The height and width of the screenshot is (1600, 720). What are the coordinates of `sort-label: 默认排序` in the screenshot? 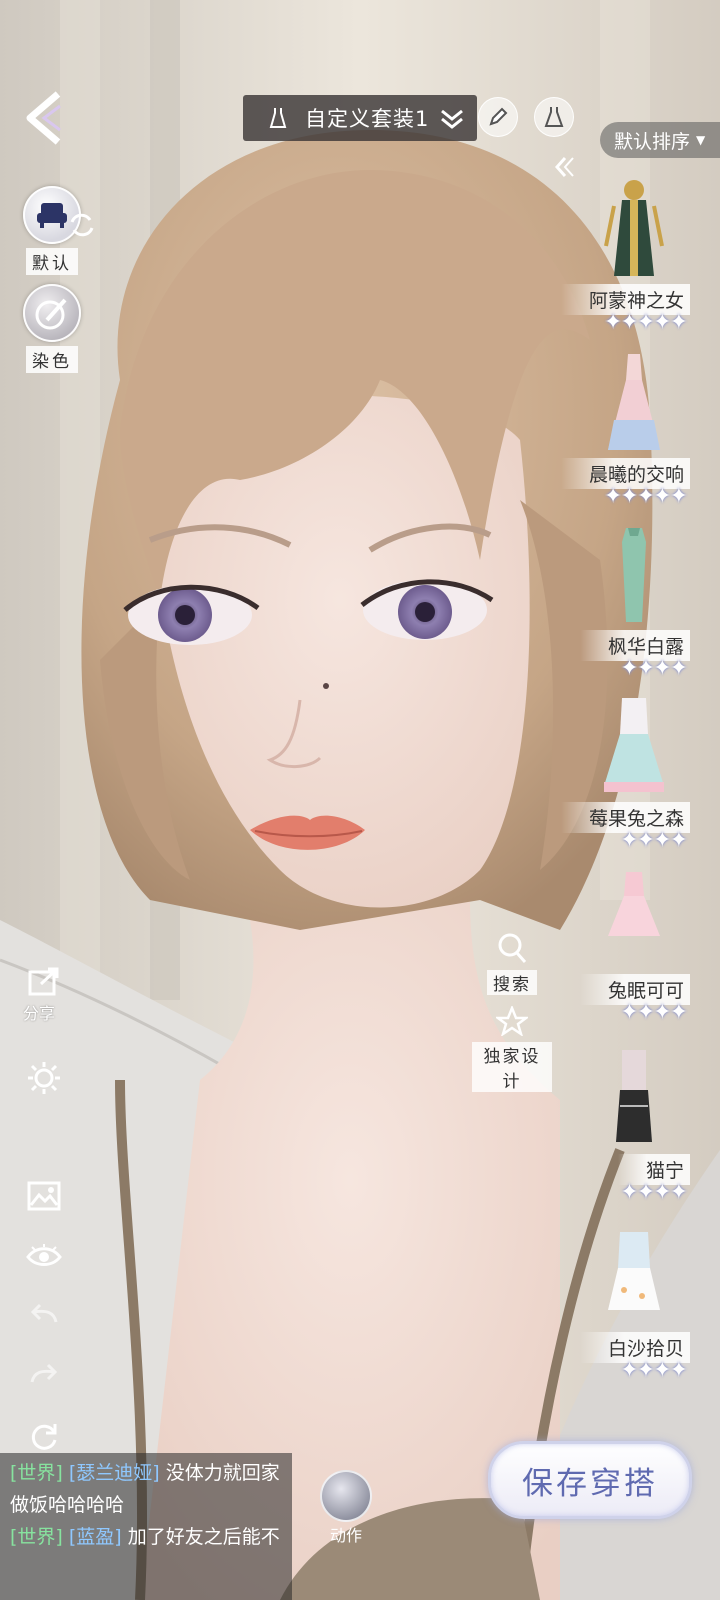 It's located at (652, 141).